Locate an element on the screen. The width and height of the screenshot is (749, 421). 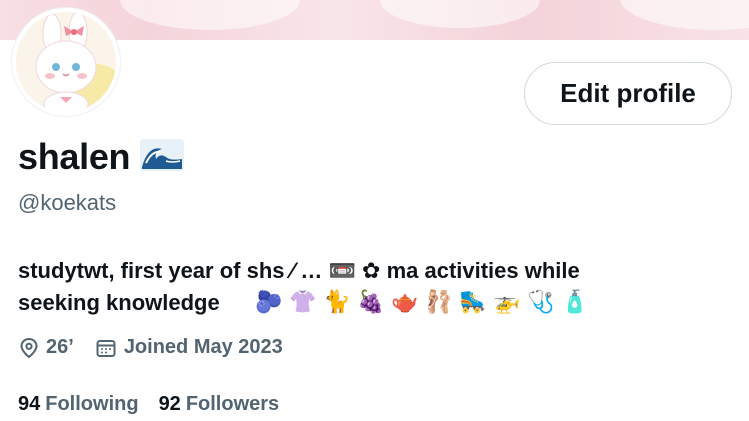
teapot-icon: 🫖 is located at coordinates (405, 301).